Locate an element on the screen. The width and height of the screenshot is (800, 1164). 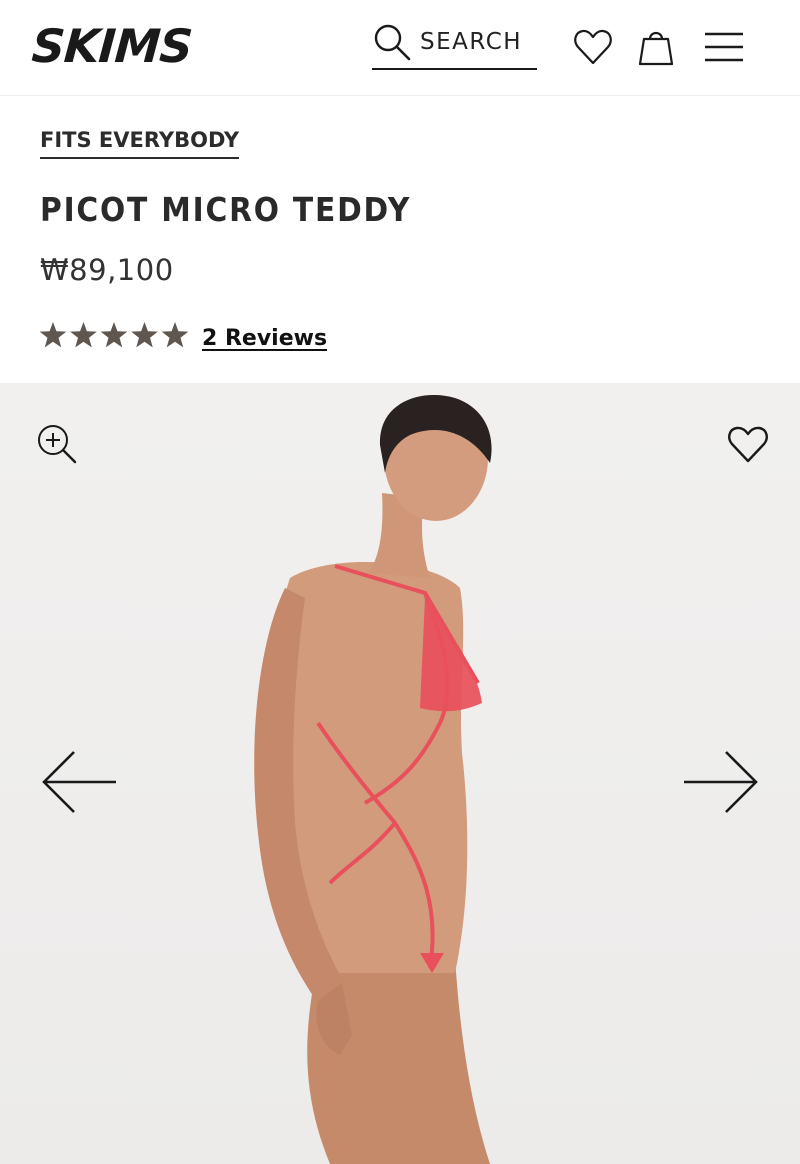
search-bar: SEARCH is located at coordinates (454, 46).